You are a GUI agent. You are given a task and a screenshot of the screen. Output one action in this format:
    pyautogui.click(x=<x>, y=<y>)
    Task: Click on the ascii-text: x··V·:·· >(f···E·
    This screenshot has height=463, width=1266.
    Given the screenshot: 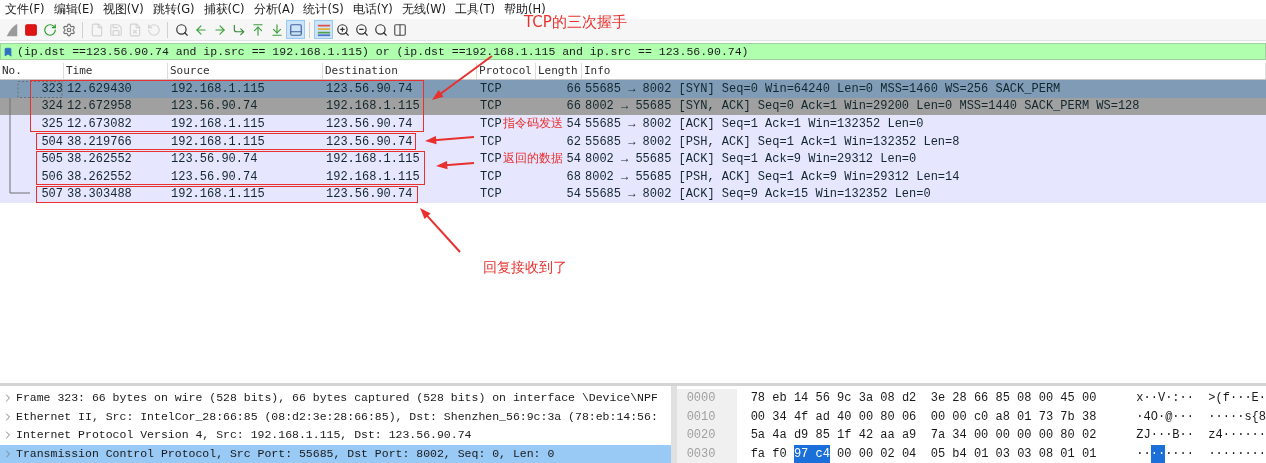 What is the action you would take?
    pyautogui.click(x=1201, y=399)
    